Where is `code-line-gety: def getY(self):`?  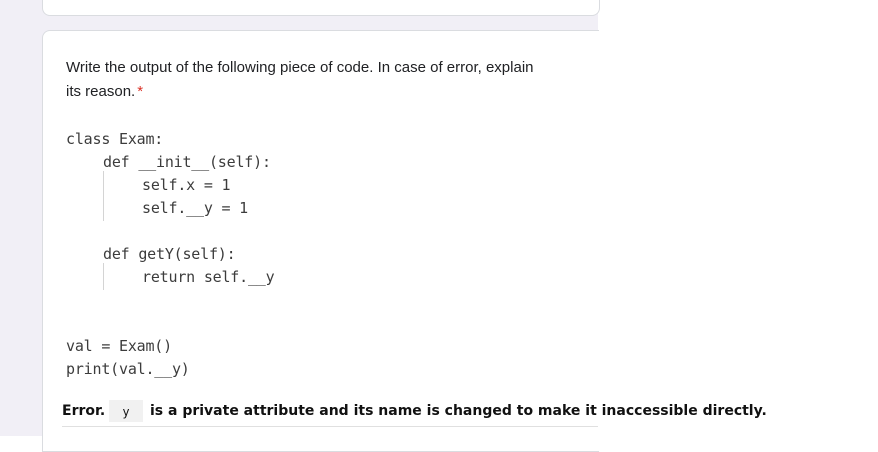
code-line-gety: def getY(self): is located at coordinates (169, 254).